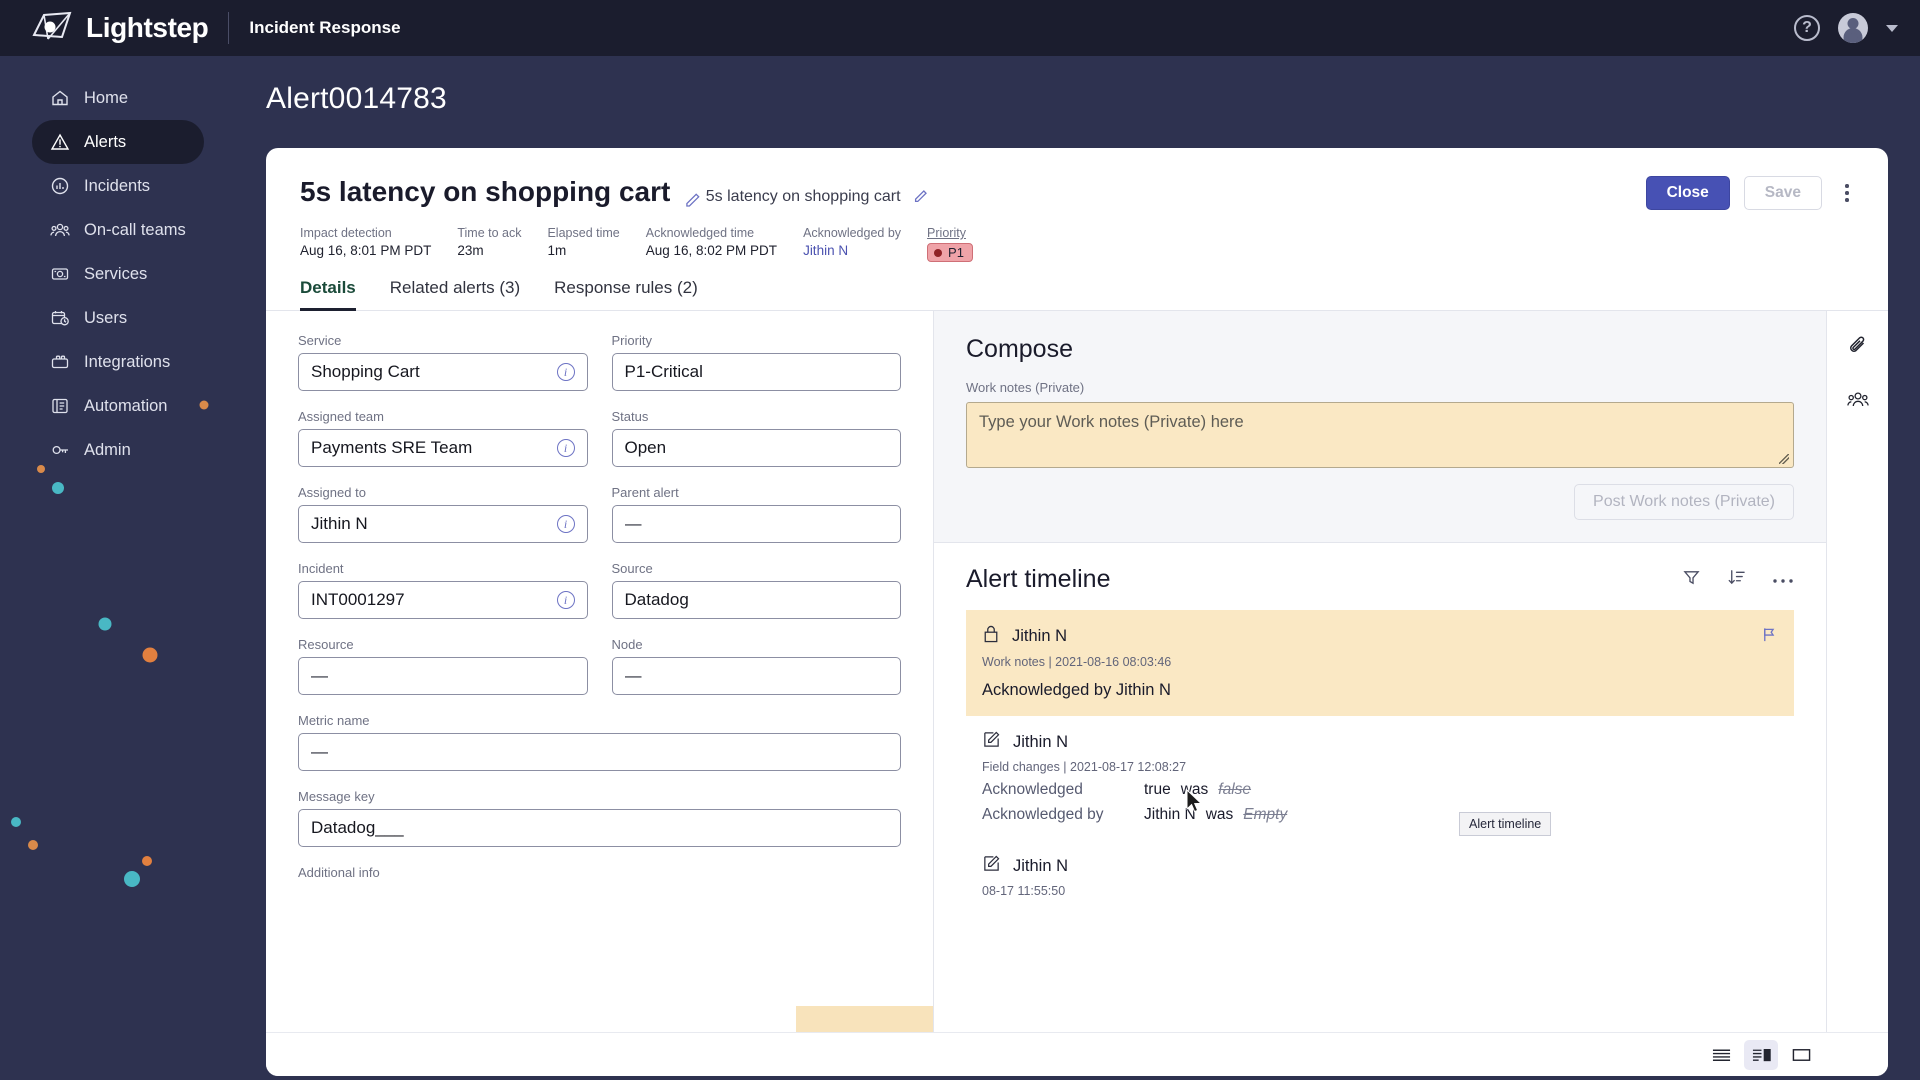 The width and height of the screenshot is (1920, 1080). What do you see at coordinates (756, 372) in the screenshot?
I see `priority-input: P1-Critical` at bounding box center [756, 372].